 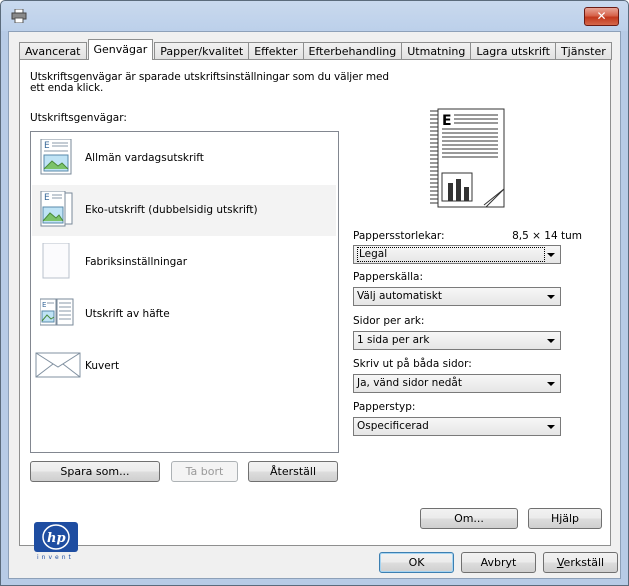 What do you see at coordinates (416, 562) in the screenshot?
I see `ok-button: OK` at bounding box center [416, 562].